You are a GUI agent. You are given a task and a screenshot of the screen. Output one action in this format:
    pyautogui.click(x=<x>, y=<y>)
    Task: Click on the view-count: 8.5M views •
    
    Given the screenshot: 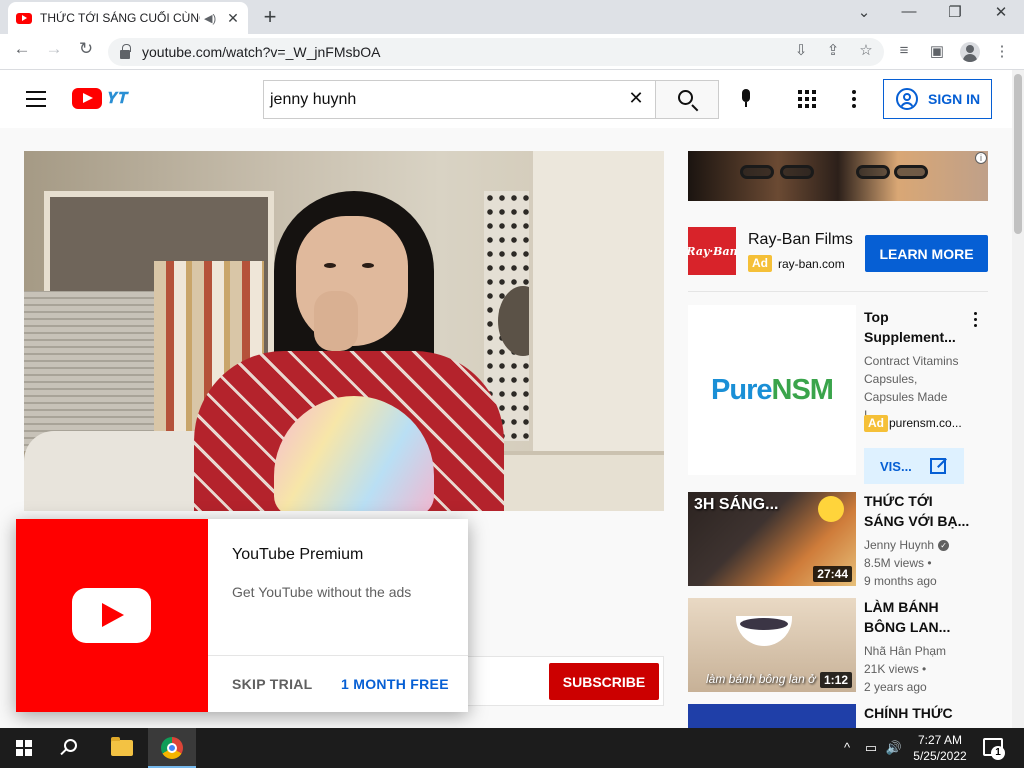 What is the action you would take?
    pyautogui.click(x=898, y=563)
    